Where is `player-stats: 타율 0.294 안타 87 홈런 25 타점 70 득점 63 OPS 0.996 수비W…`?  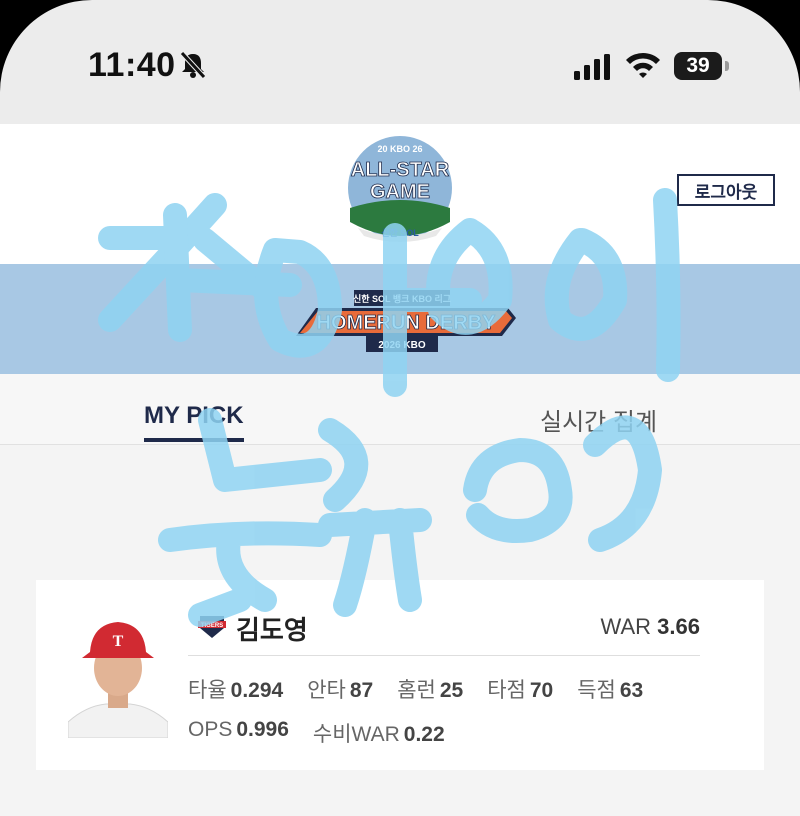 player-stats: 타율 0.294 안타 87 홈런 25 타점 70 득점 63 OPS 0.996 수비W… is located at coordinates (448, 718).